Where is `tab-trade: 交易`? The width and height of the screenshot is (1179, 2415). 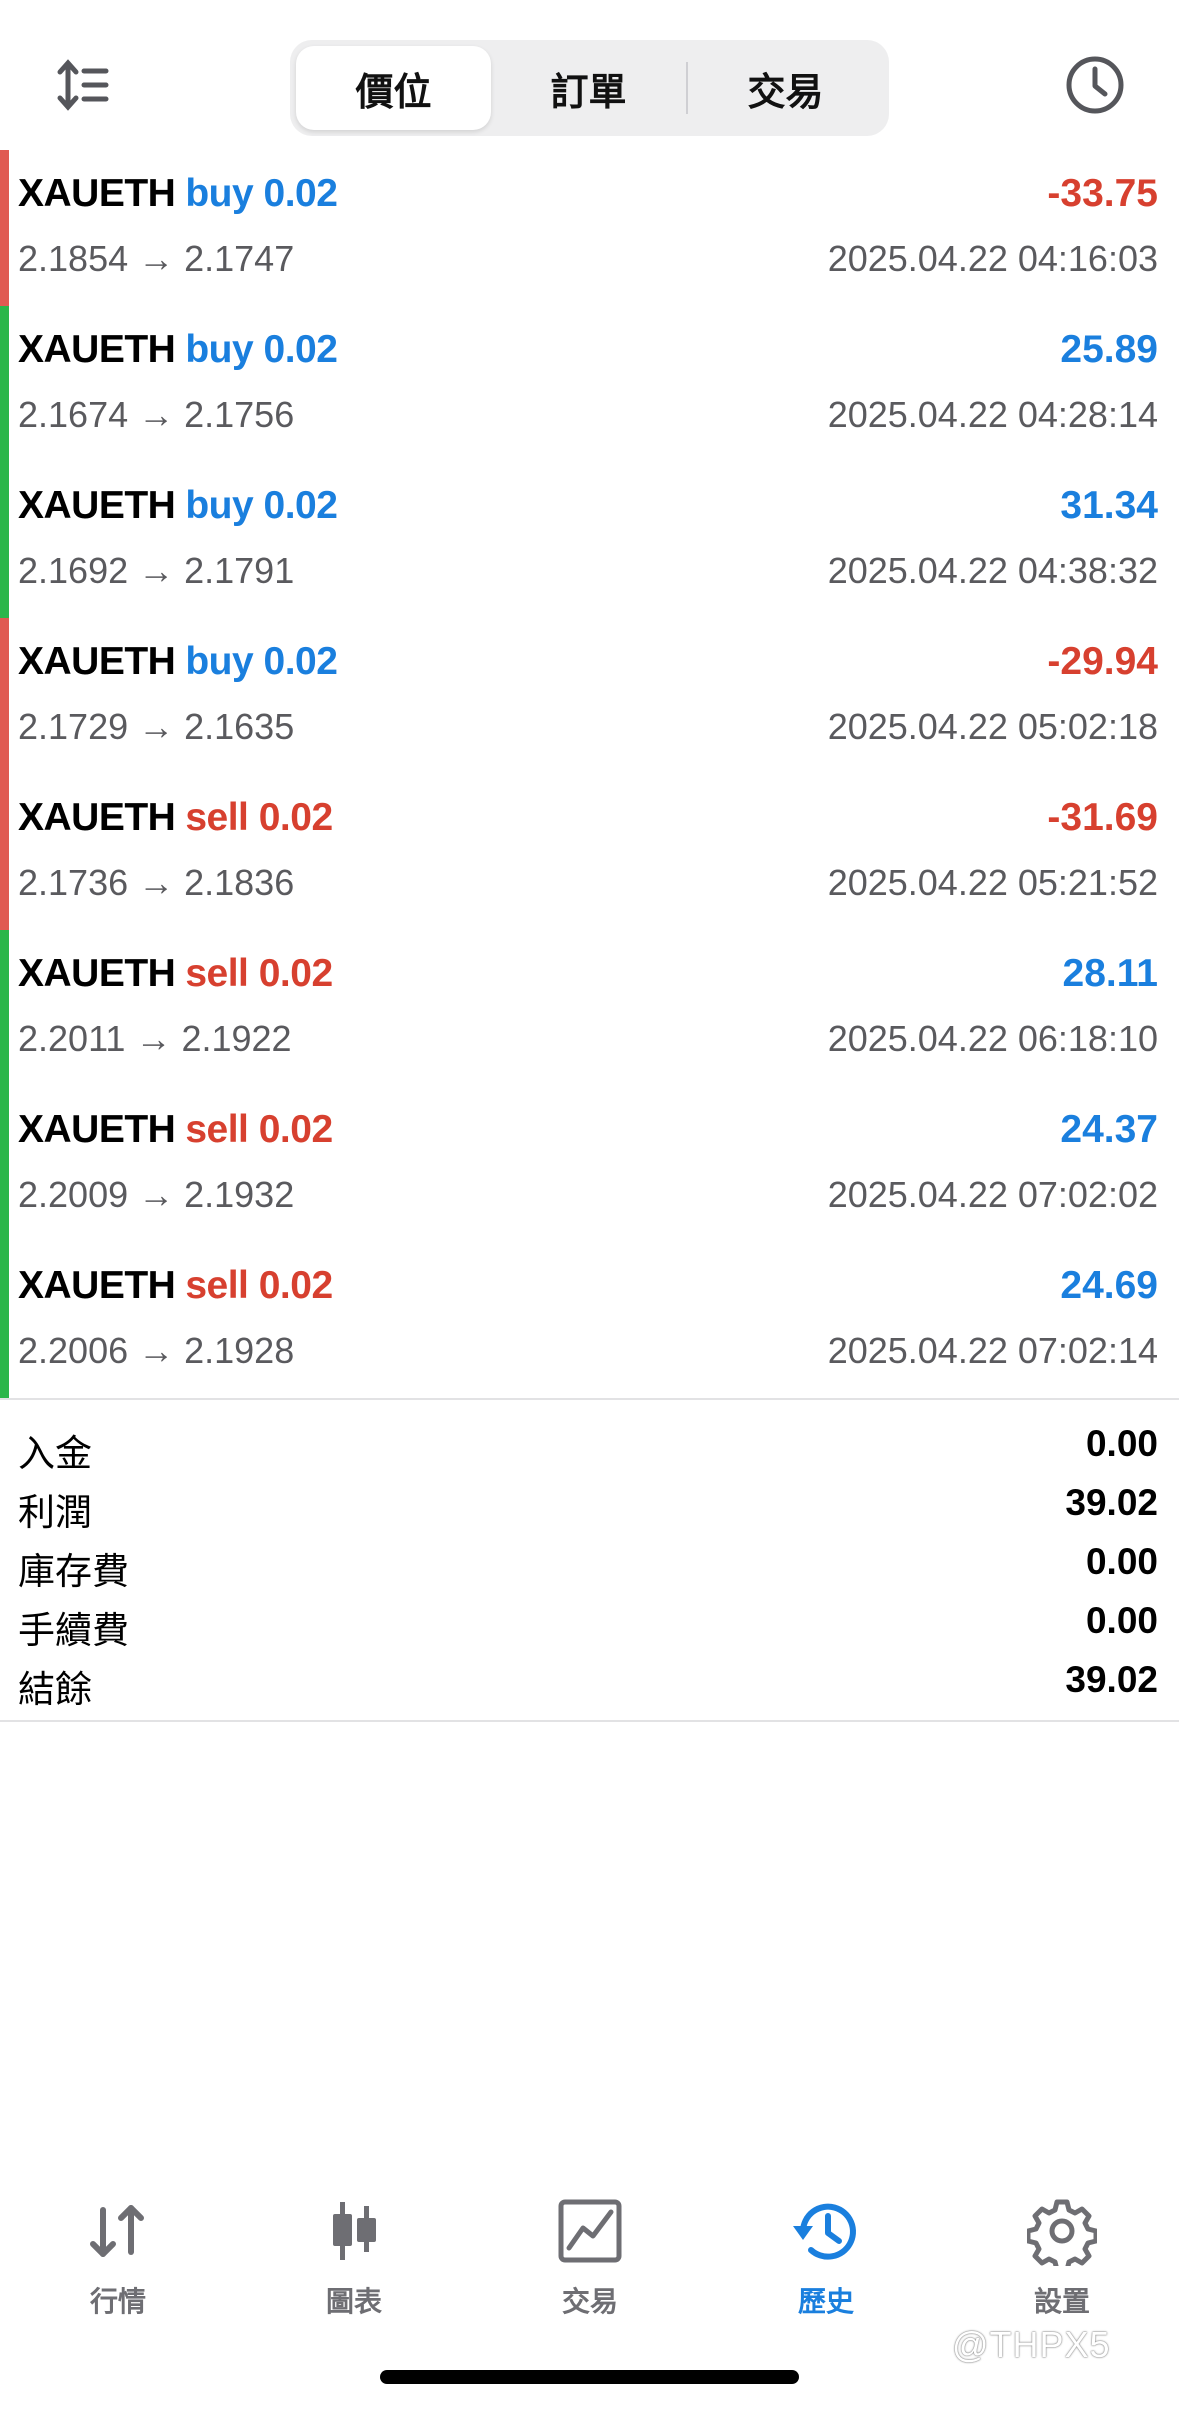 tab-trade: 交易 is located at coordinates (590, 2245).